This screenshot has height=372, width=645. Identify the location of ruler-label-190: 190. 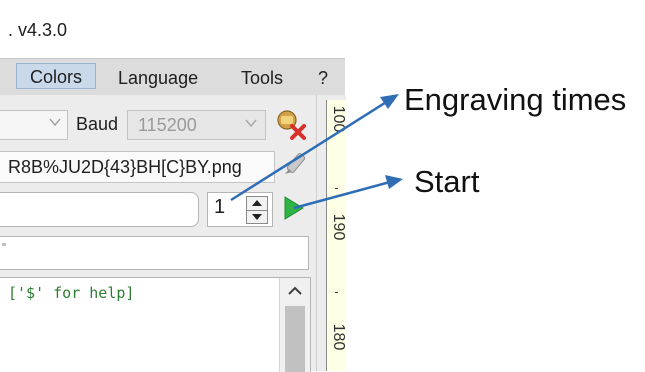
(338, 227).